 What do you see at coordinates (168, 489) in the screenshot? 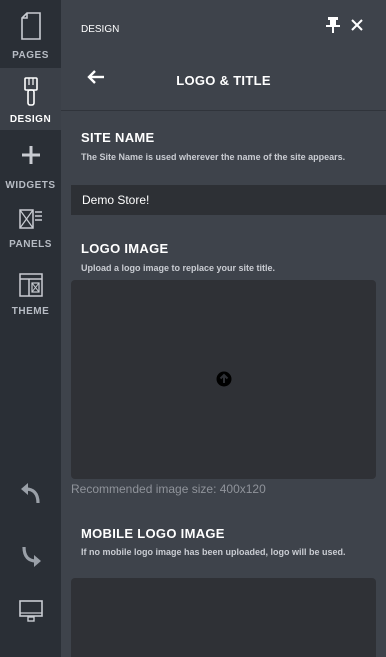
I see `logo-size-hint: Recommended image size: 400x120` at bounding box center [168, 489].